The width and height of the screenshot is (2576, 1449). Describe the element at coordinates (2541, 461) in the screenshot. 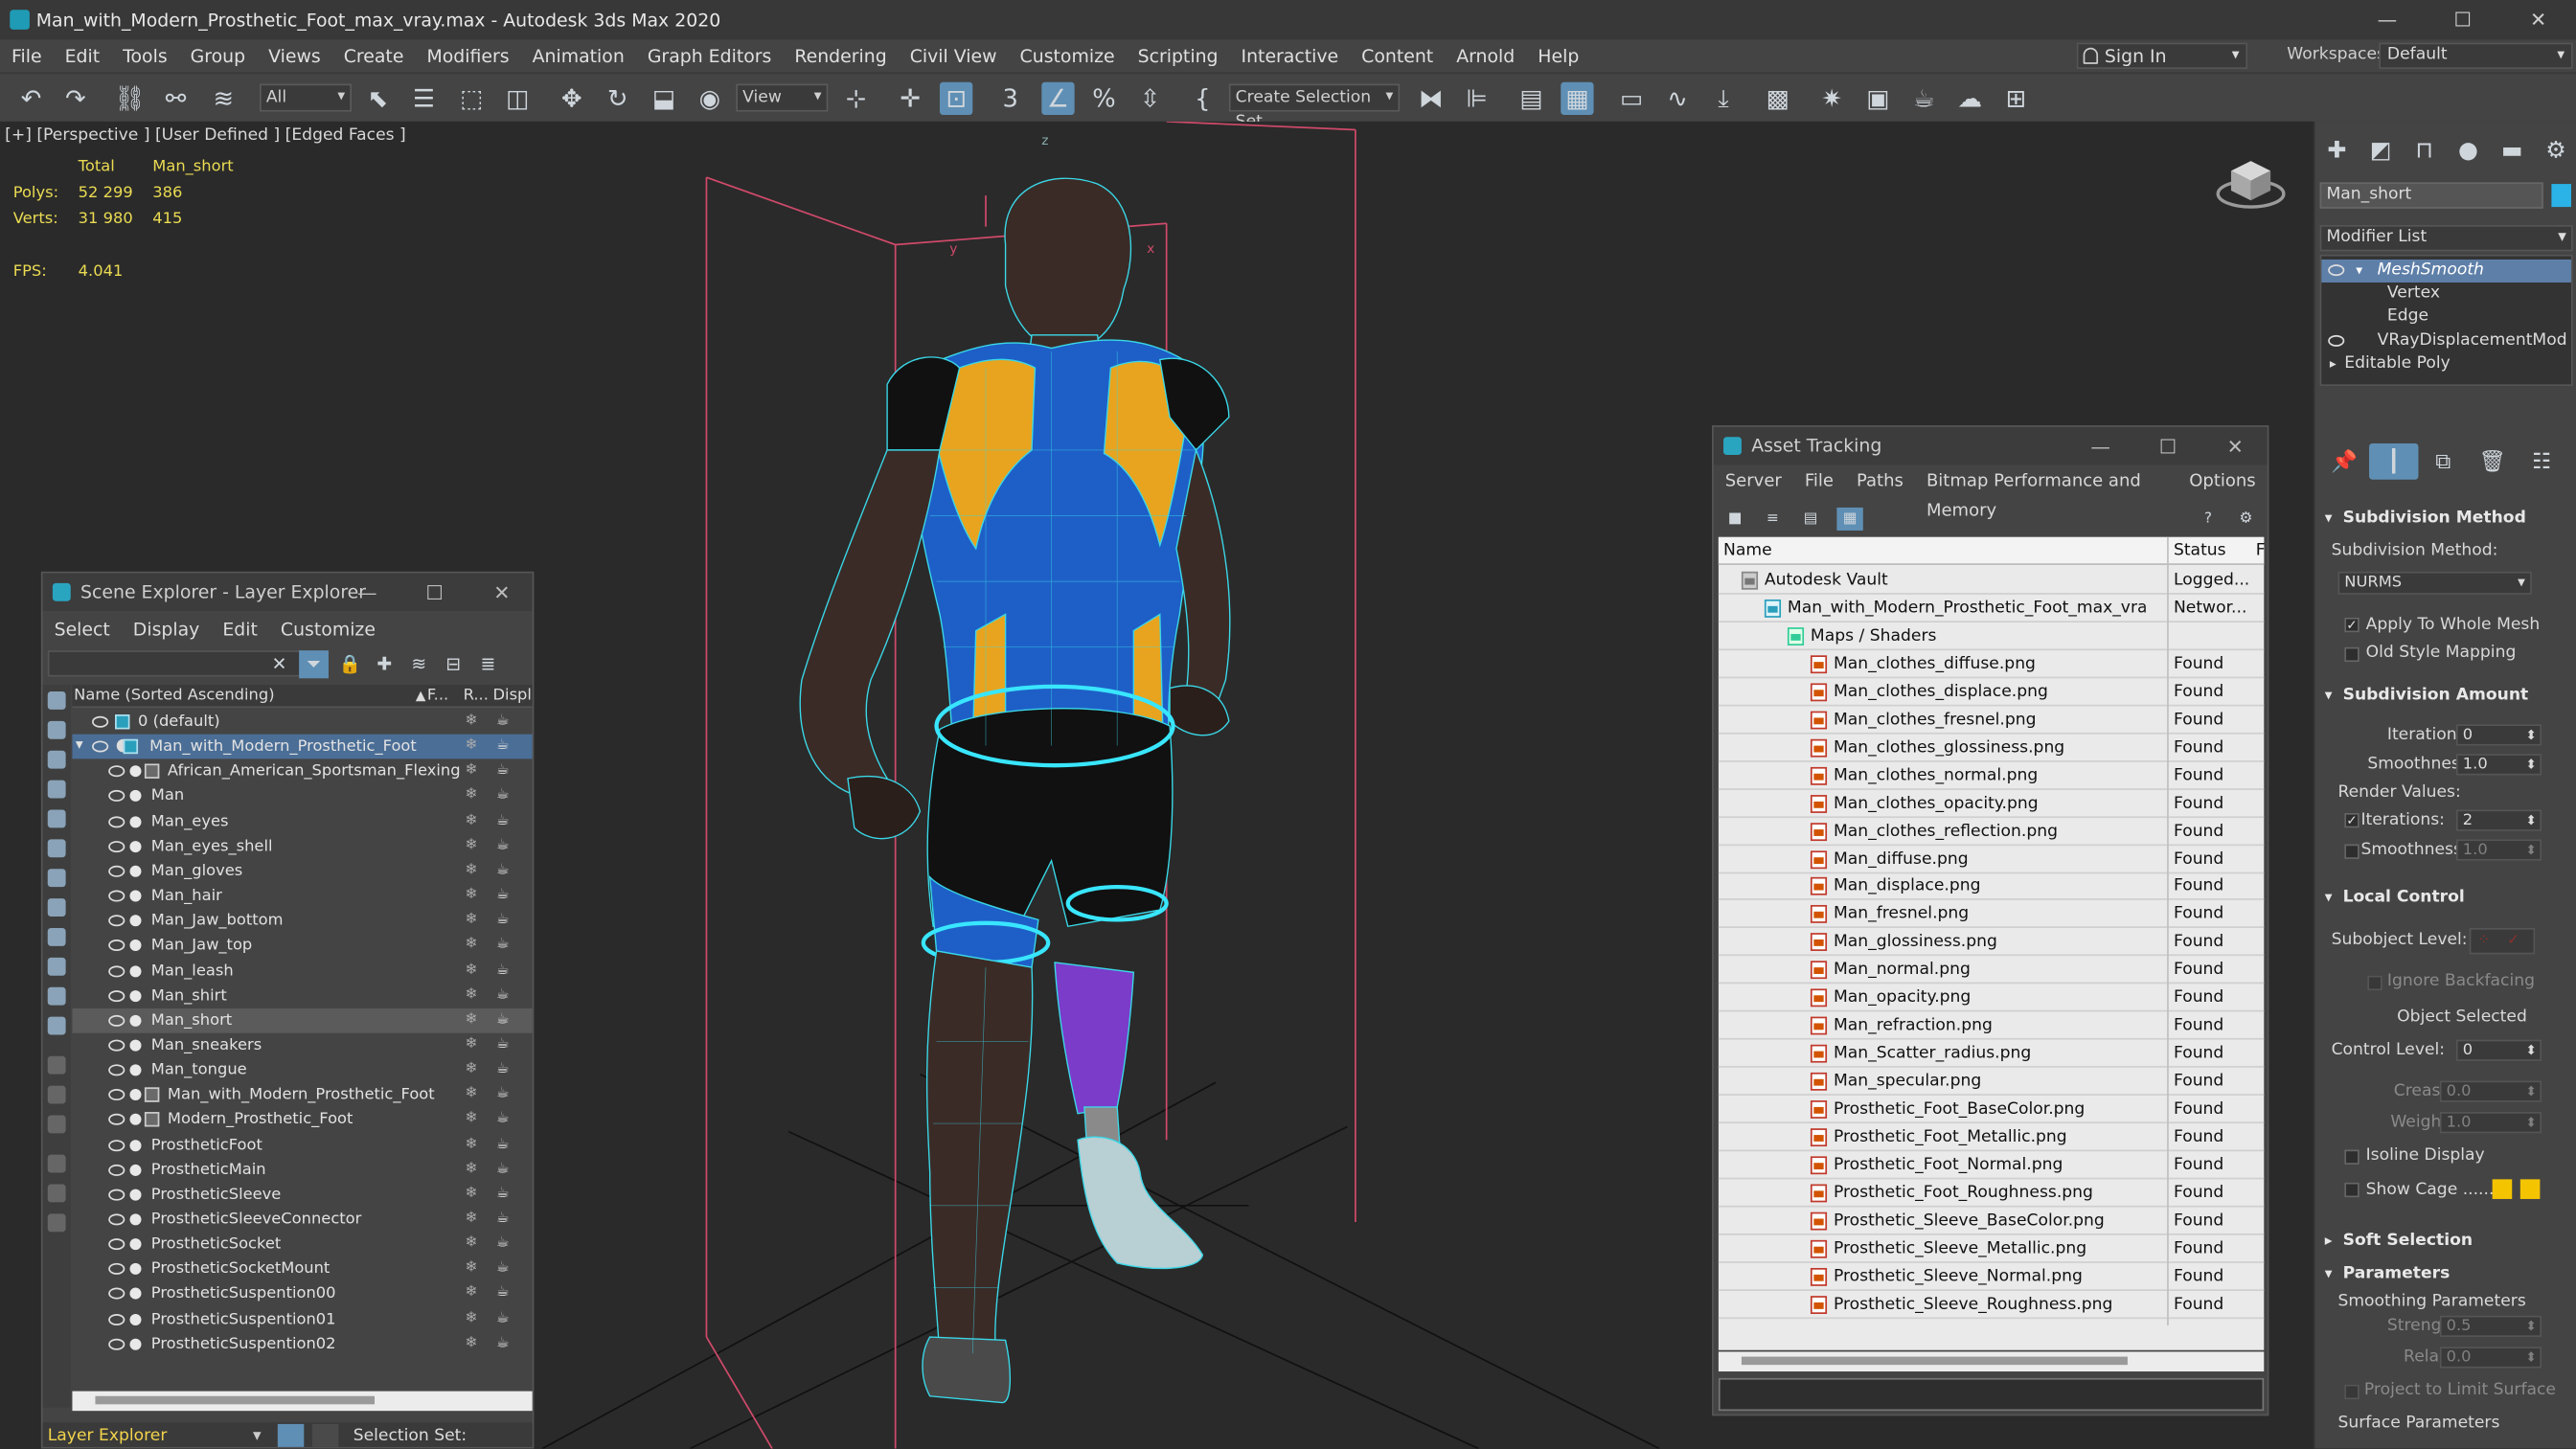

I see `configure-modifier-sets-icon: ☷` at that location.